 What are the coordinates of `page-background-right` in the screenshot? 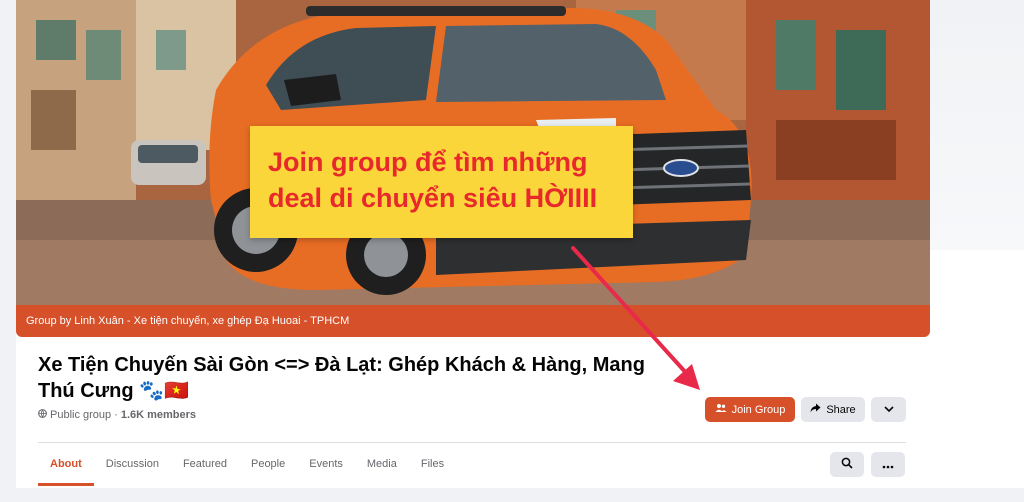 It's located at (977, 125).